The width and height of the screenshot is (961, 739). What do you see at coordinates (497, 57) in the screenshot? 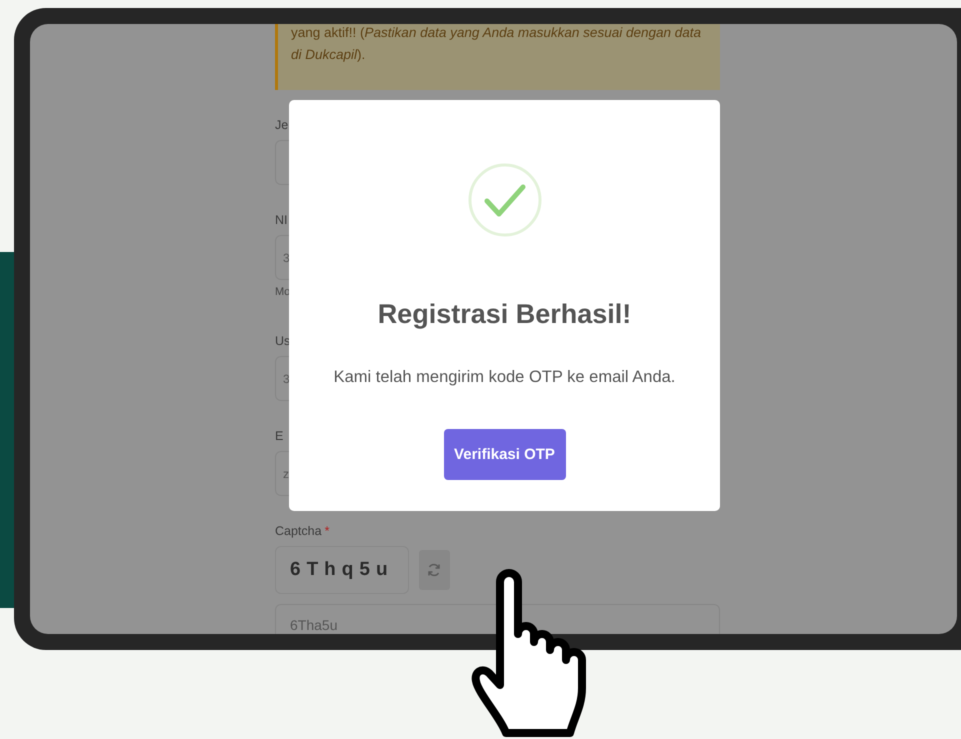
I see `warning-notice: yang aktif!! (Pastikan data yang Anda masukkan sesuai dengan data di Dukcapil).` at bounding box center [497, 57].